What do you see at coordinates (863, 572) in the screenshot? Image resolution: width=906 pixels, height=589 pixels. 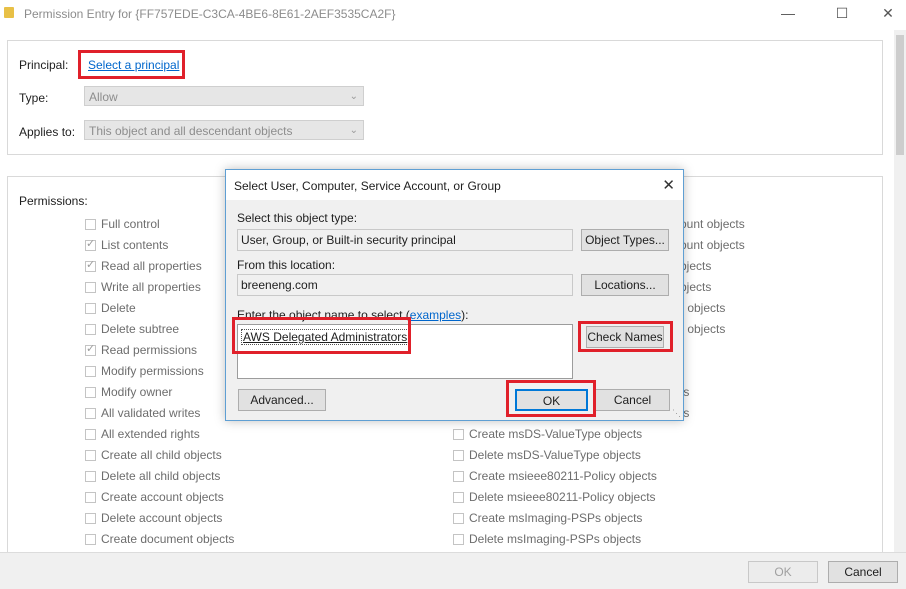 I see `footer-cancel-button: Cancel` at bounding box center [863, 572].